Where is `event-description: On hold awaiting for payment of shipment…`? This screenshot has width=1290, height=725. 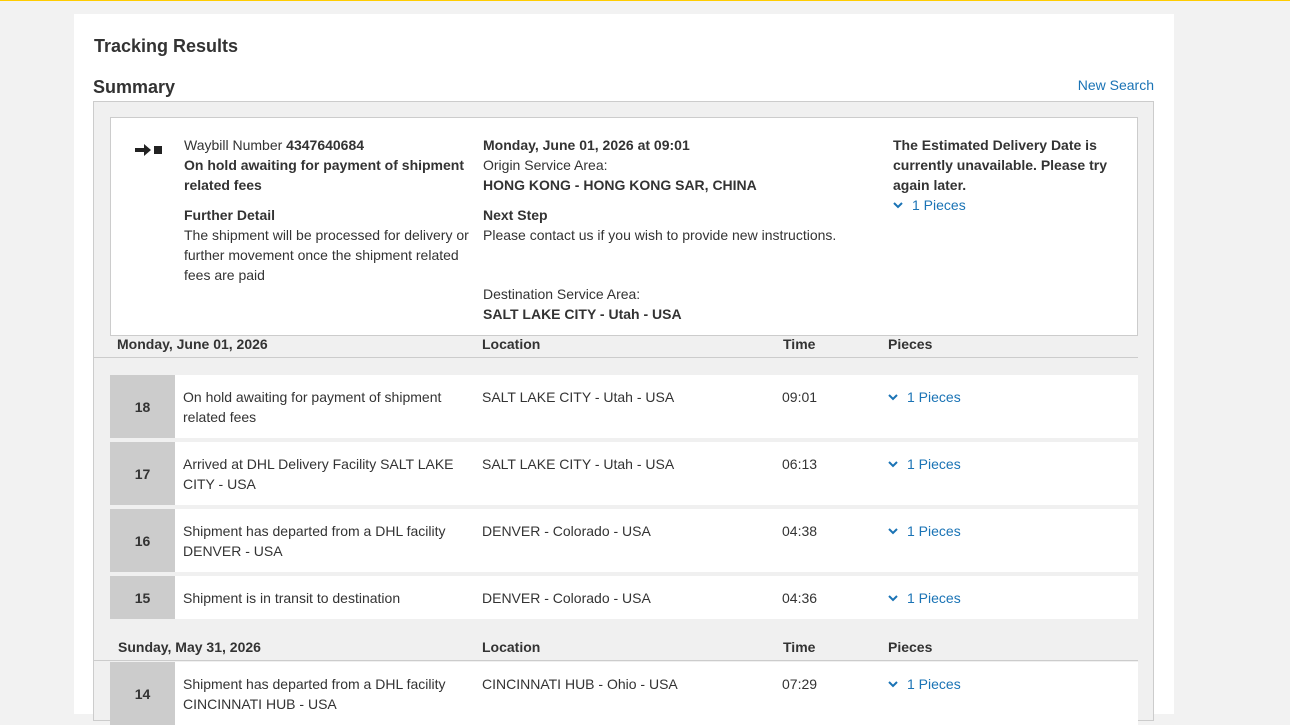
event-description: On hold awaiting for payment of shipment… is located at coordinates (312, 407).